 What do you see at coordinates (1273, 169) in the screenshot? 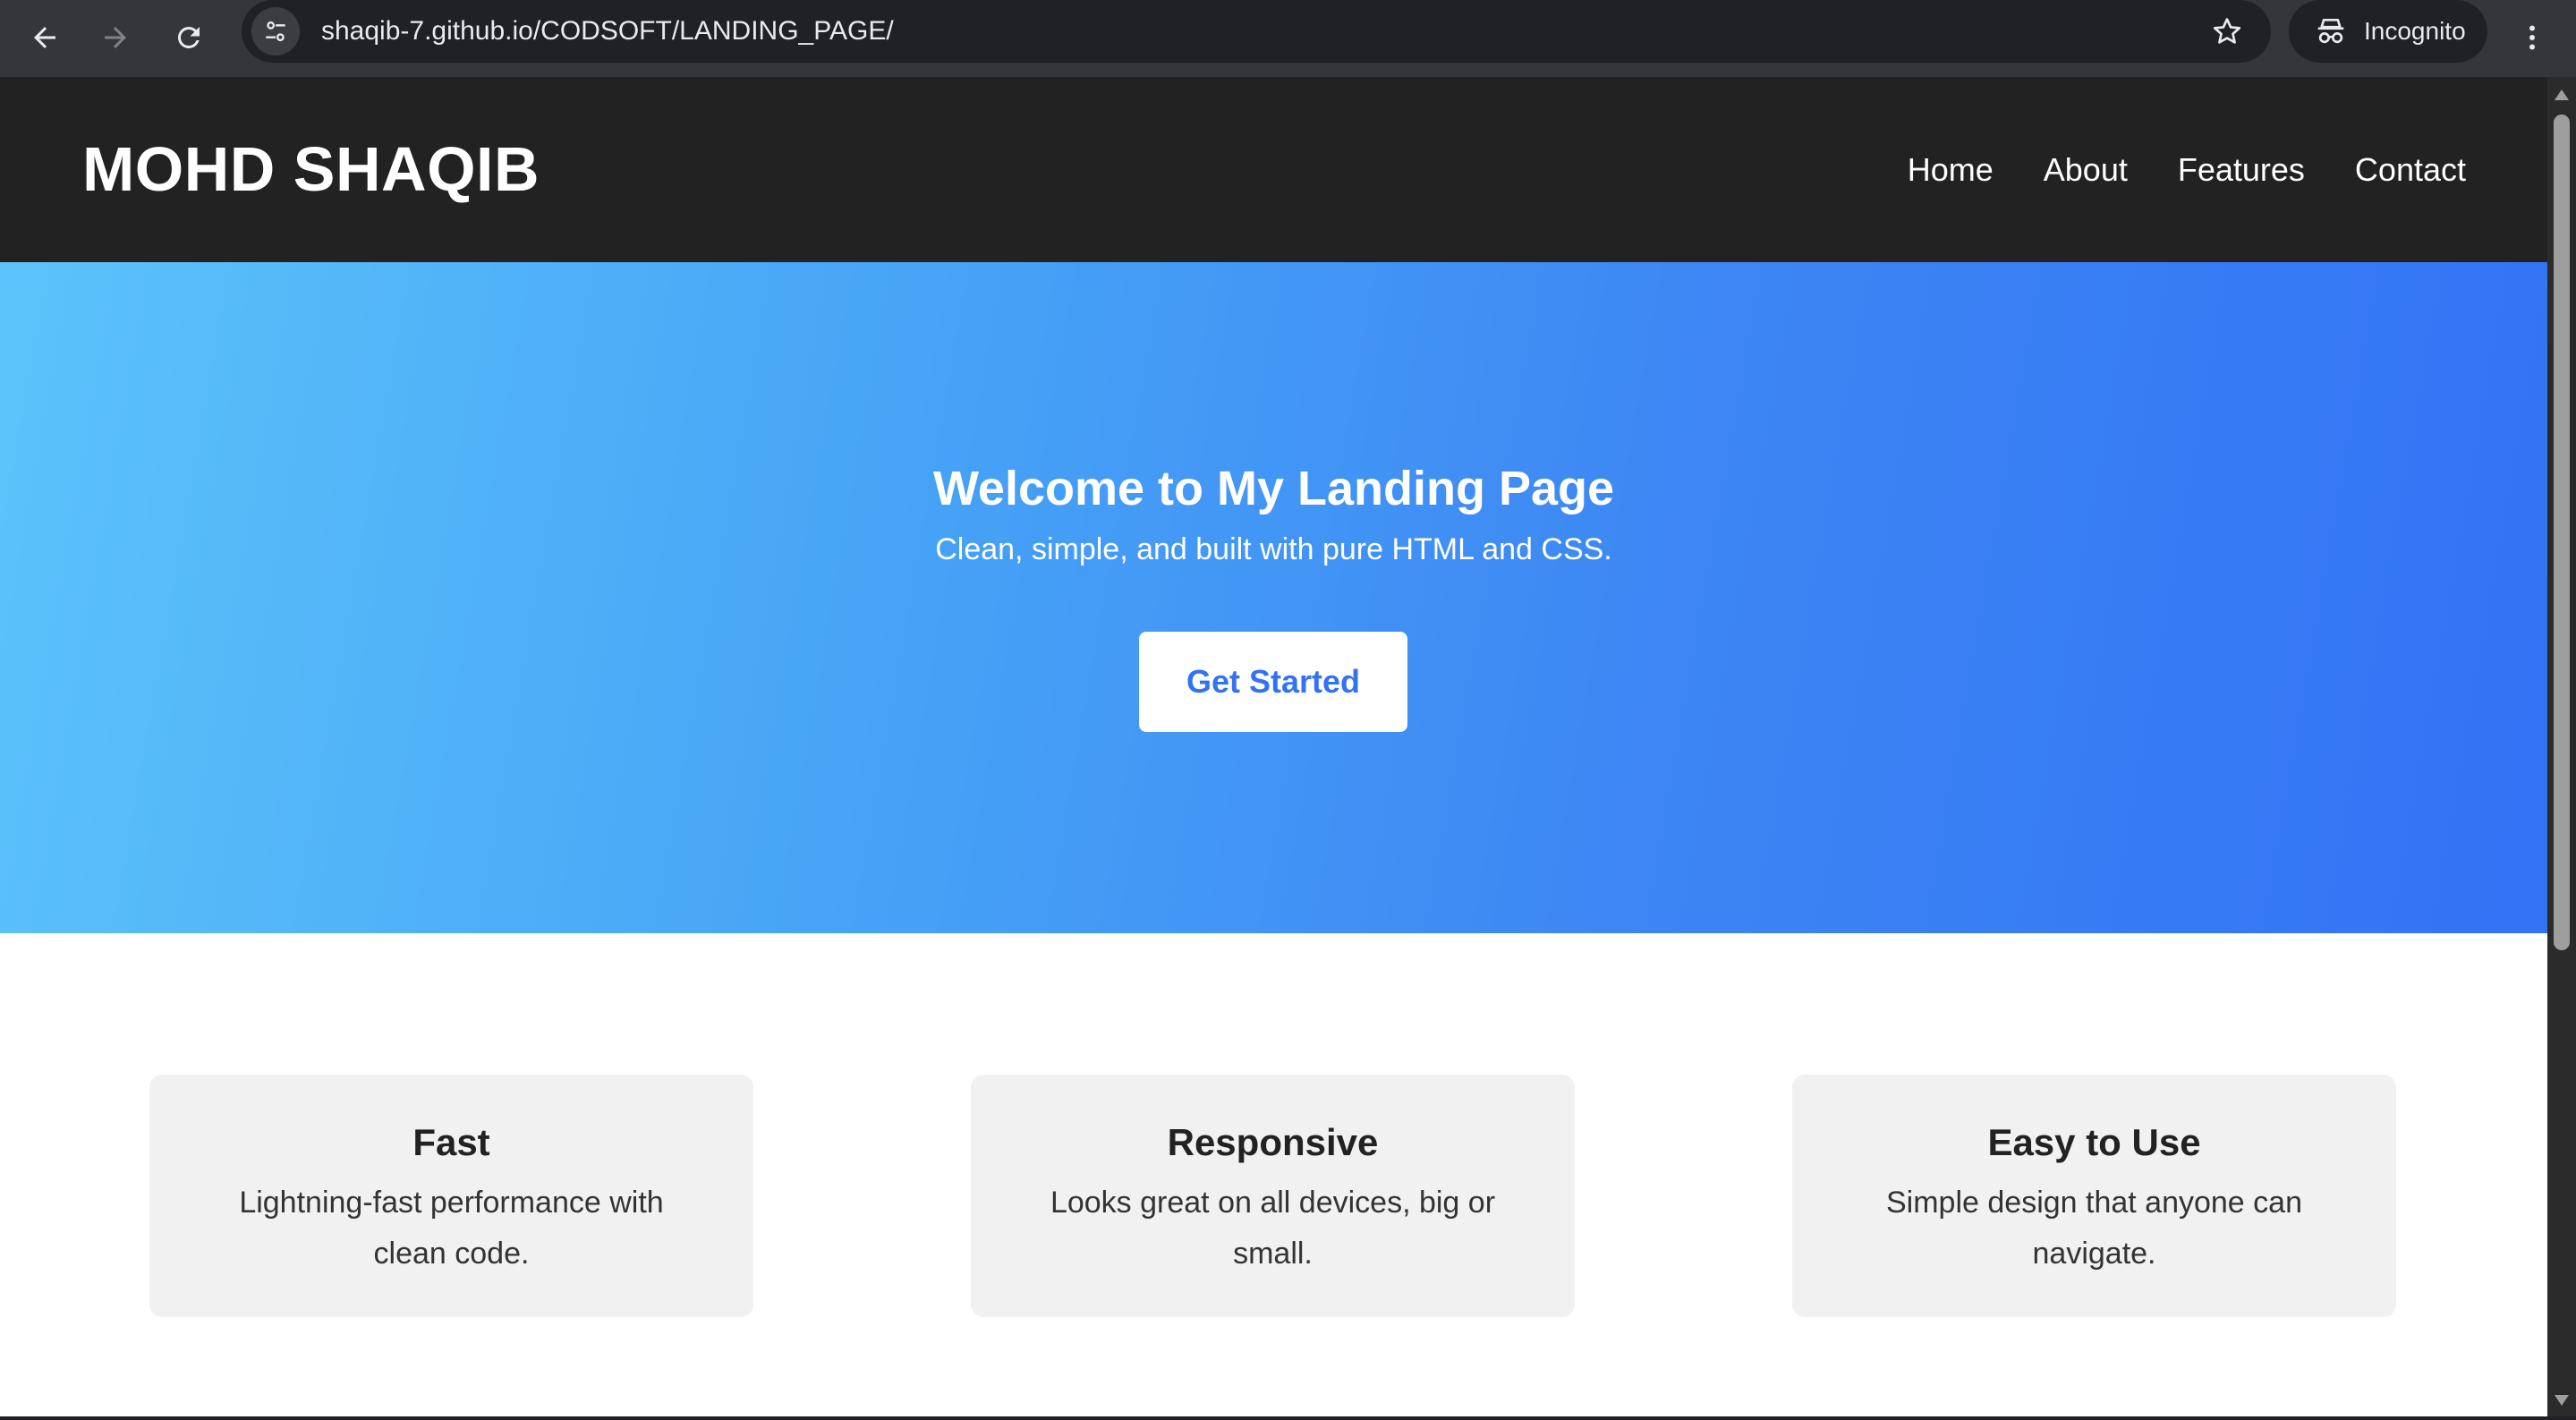
I see `site-header: MOHD SHAQIB Home About Features Contact` at bounding box center [1273, 169].